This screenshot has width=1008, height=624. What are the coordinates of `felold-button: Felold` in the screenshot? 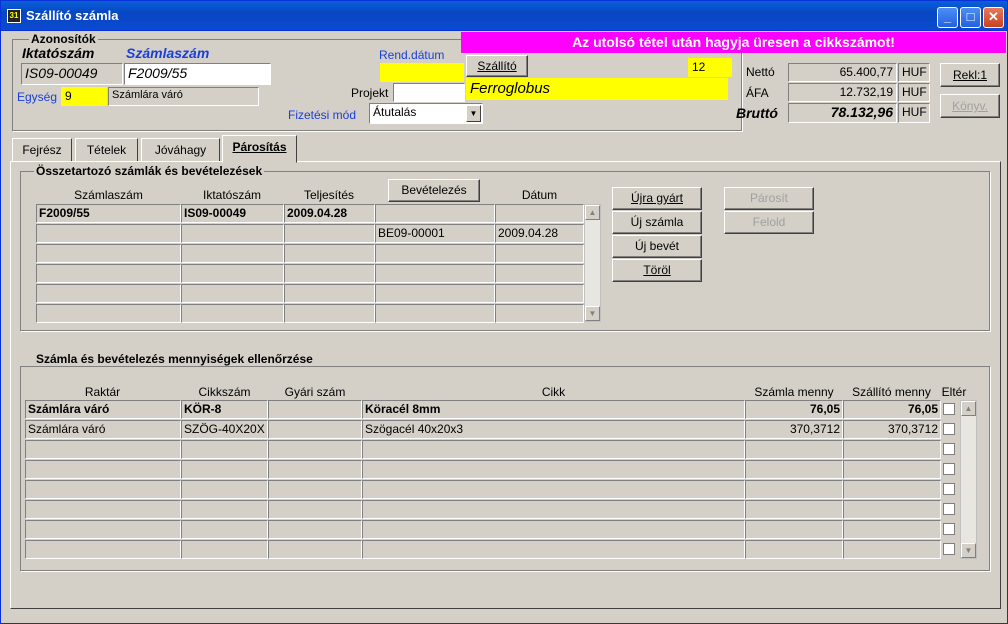 It's located at (769, 222).